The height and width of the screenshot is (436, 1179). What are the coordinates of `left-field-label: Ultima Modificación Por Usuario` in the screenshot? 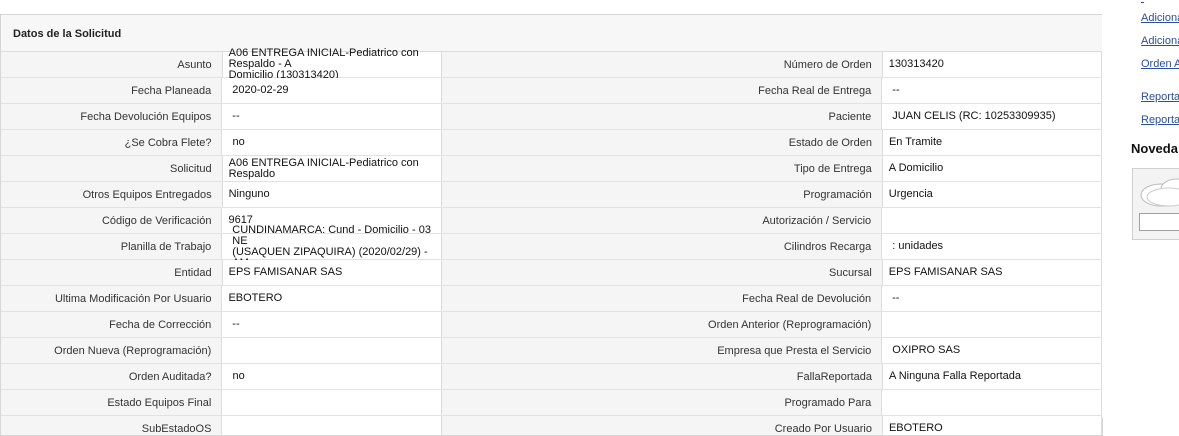 It's located at (111, 298).